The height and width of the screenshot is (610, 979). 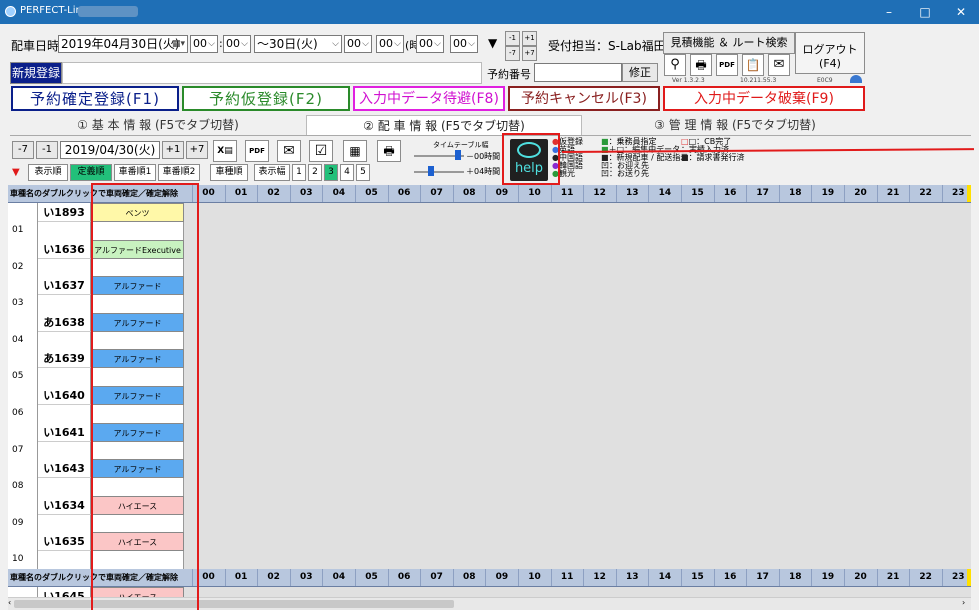 I want to click on sort-regular-button: 定義順, so click(x=91, y=172).